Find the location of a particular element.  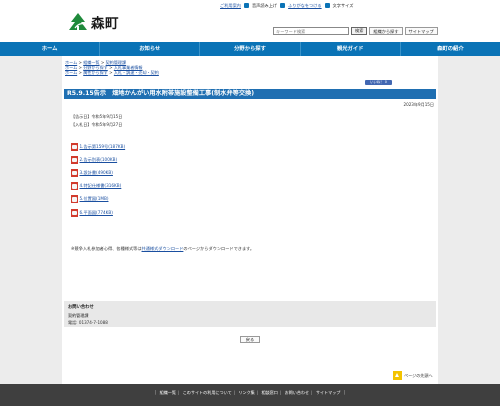

breadcrumb-link: ホーム is located at coordinates (71, 72).